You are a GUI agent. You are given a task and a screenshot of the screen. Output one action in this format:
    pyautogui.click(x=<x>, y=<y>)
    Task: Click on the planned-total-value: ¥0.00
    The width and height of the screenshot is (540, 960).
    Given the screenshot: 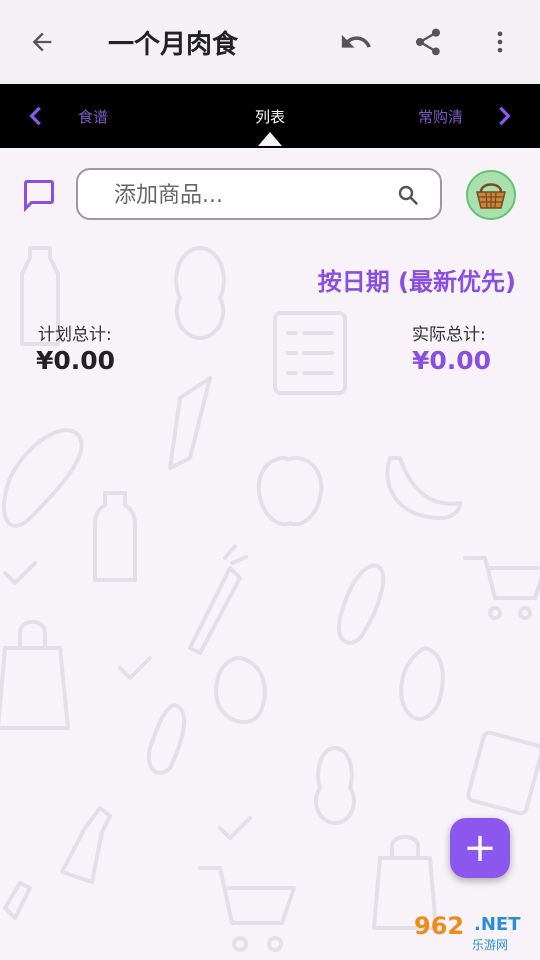 What is the action you would take?
    pyautogui.click(x=76, y=360)
    